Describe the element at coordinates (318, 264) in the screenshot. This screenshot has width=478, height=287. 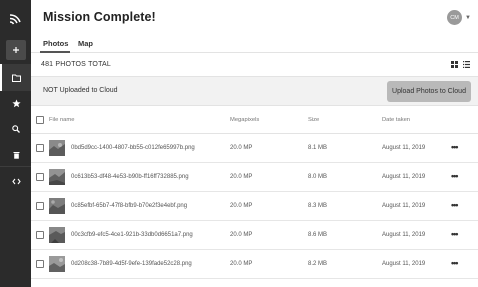
I see `file-size: 8.2 MB` at that location.